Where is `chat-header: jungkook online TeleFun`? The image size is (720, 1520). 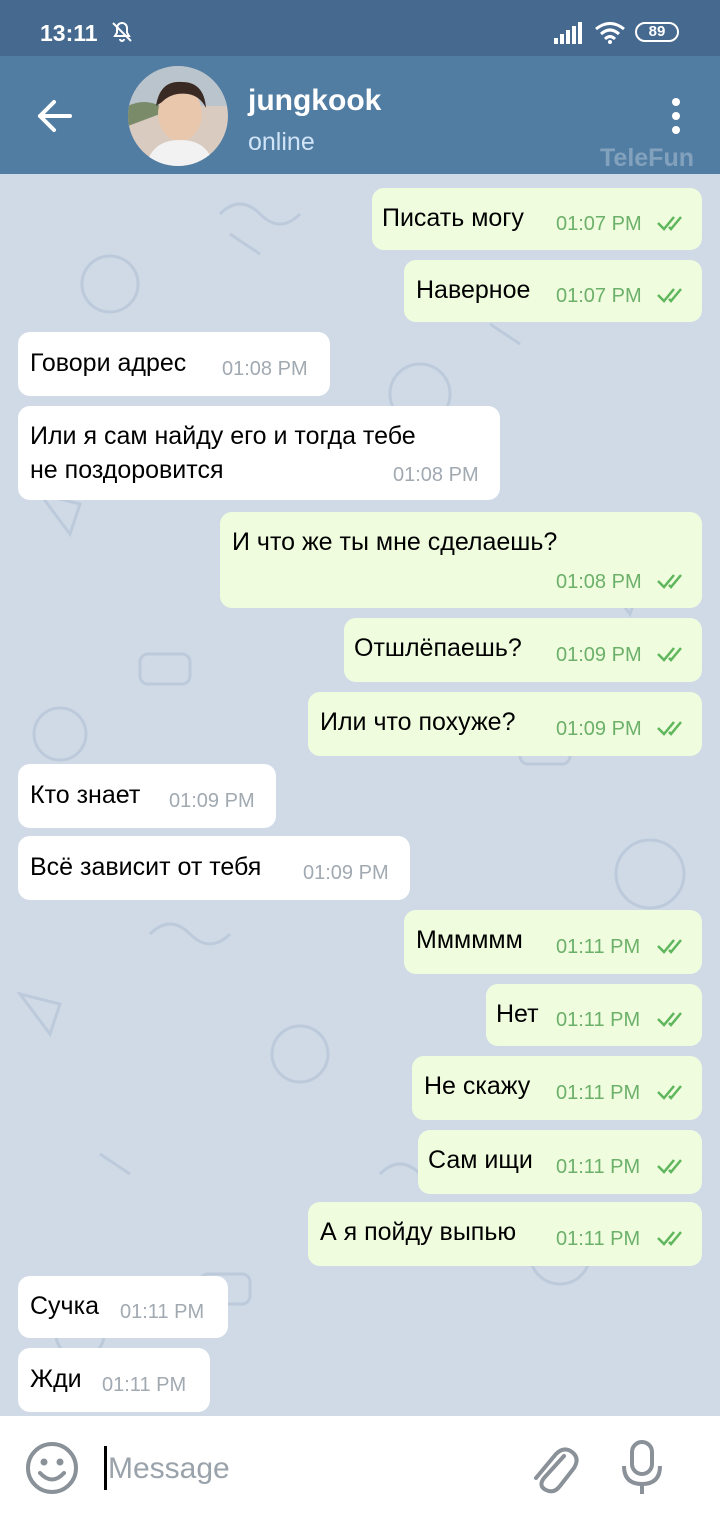
chat-header: jungkook online TeleFun is located at coordinates (360, 115).